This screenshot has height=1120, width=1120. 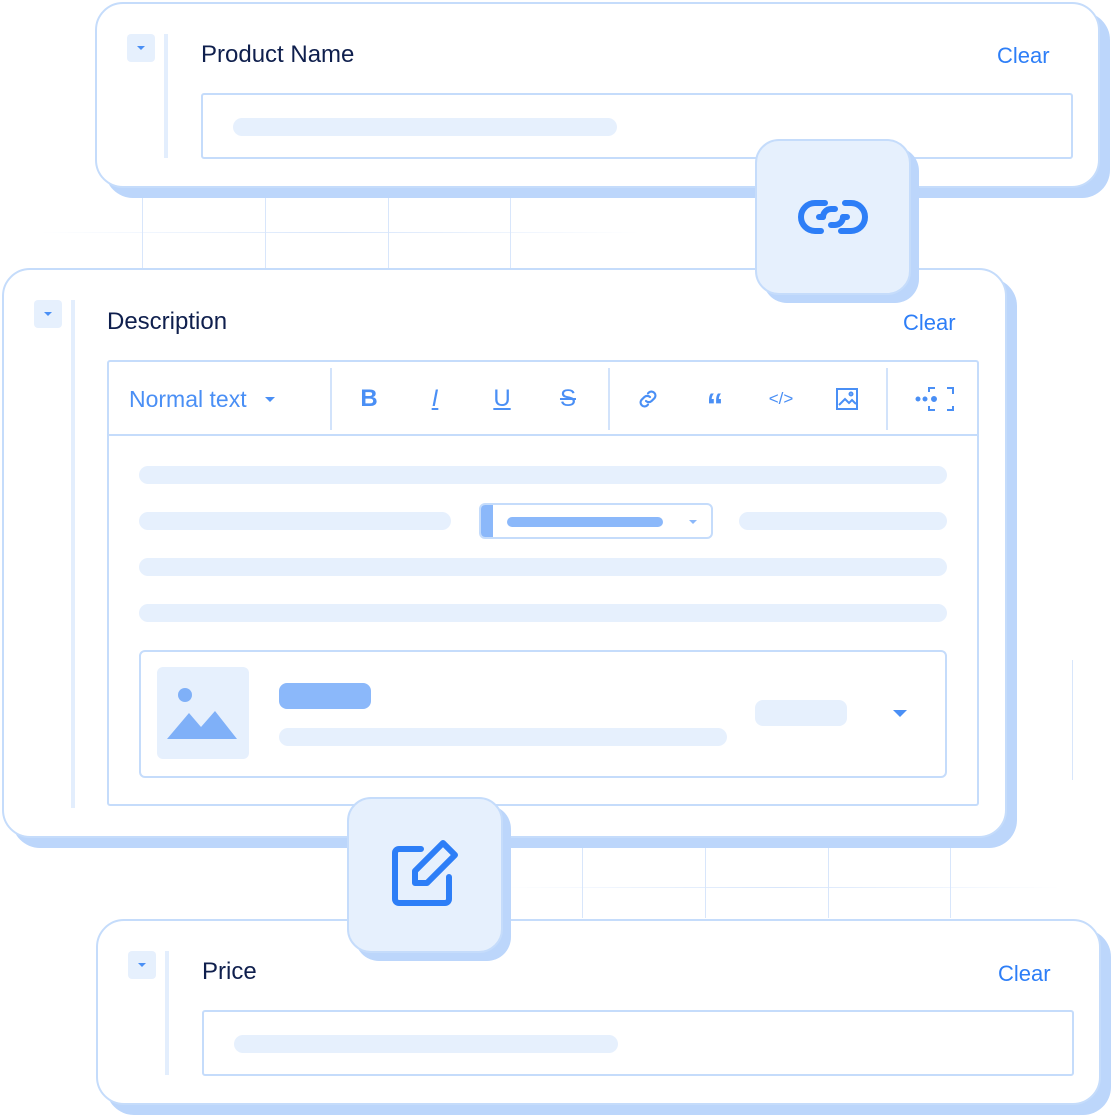 I want to click on edit-badge, so click(x=425, y=875).